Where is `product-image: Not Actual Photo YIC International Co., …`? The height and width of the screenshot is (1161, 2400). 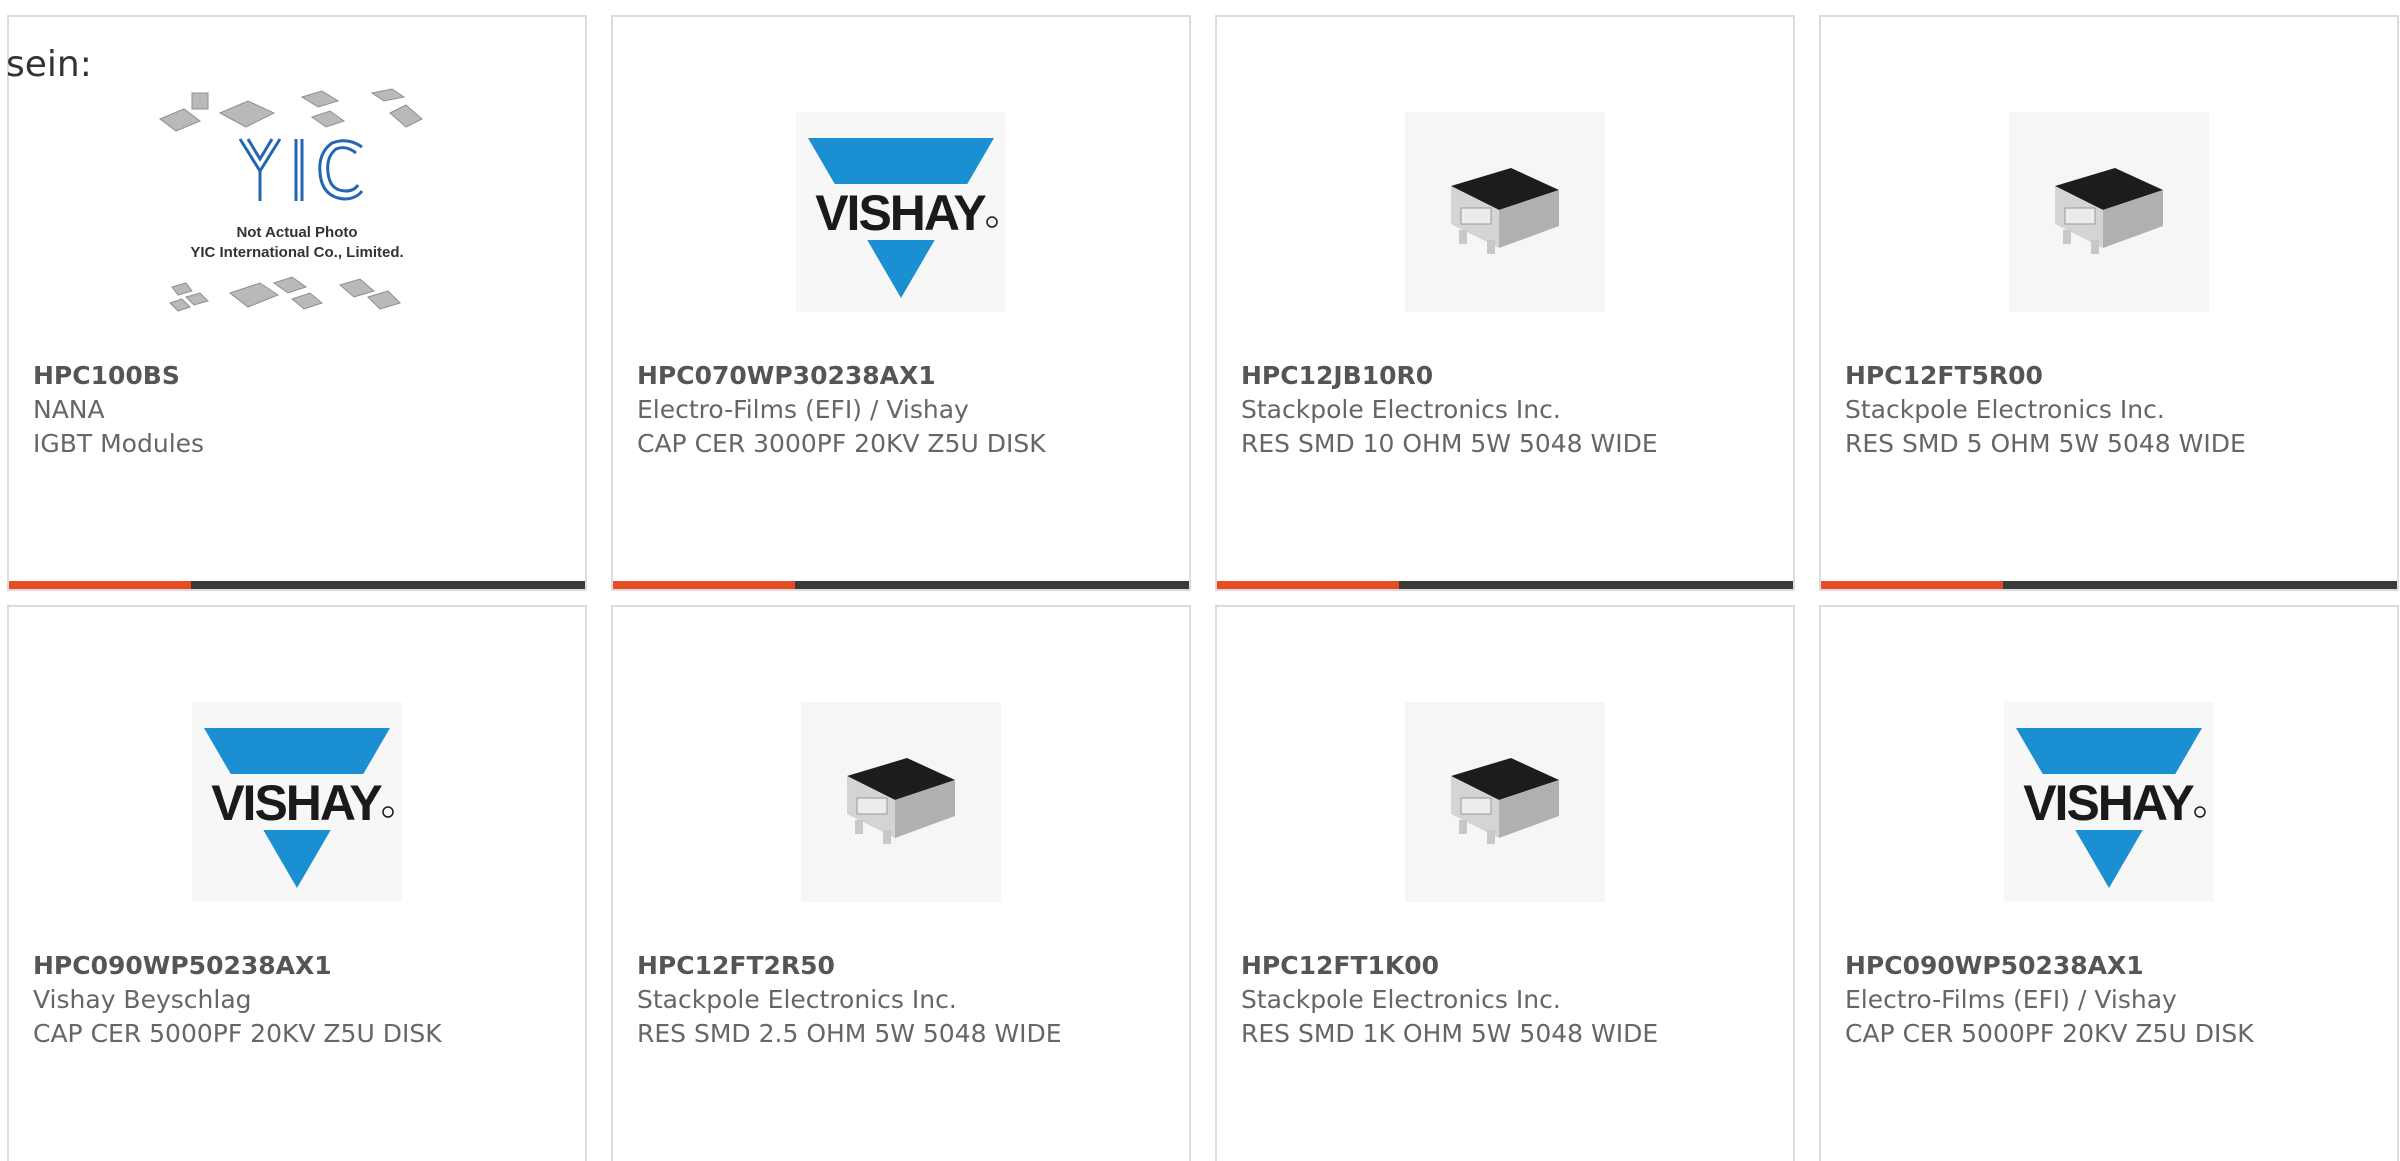 product-image: Not Actual Photo YIC International Co., … is located at coordinates (297, 212).